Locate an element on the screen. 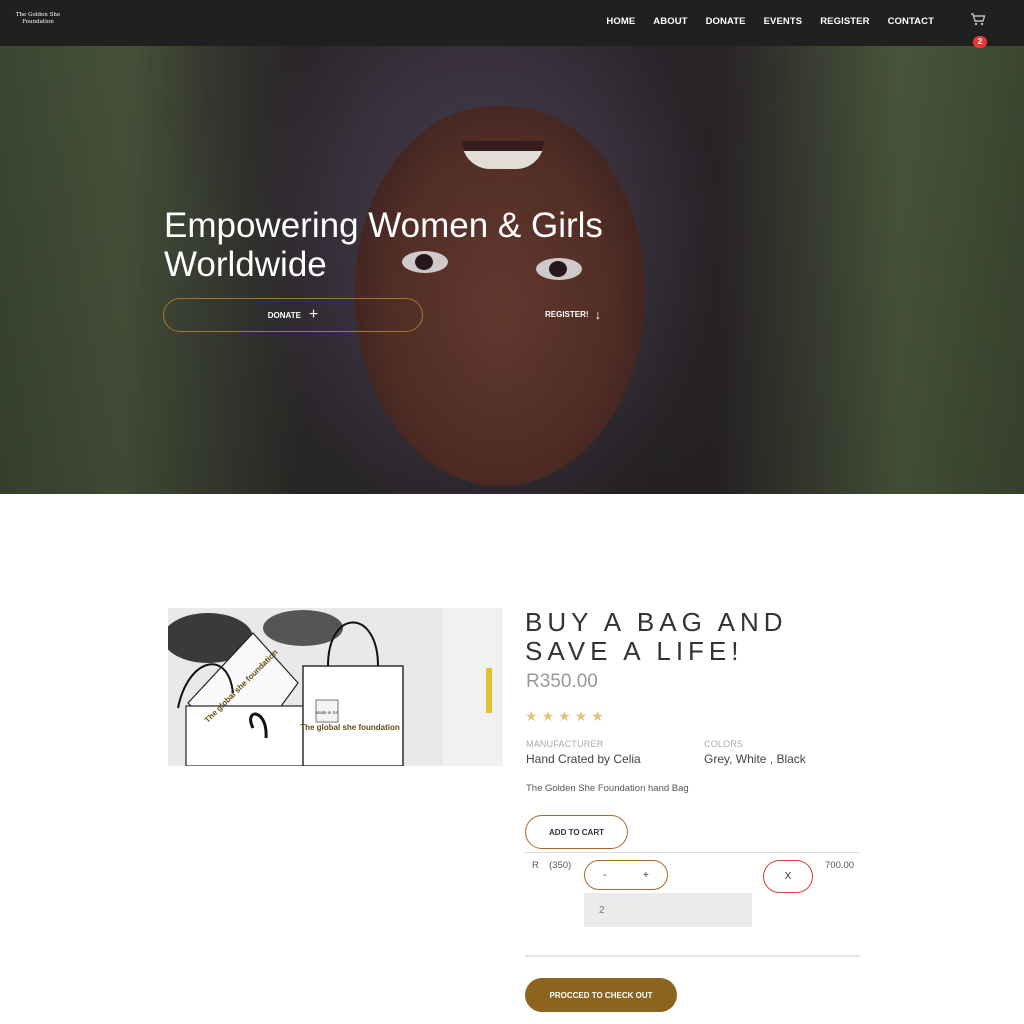 This screenshot has height=1024, width=1024. product-description: The Golden She Foundation hand Bag is located at coordinates (607, 788).